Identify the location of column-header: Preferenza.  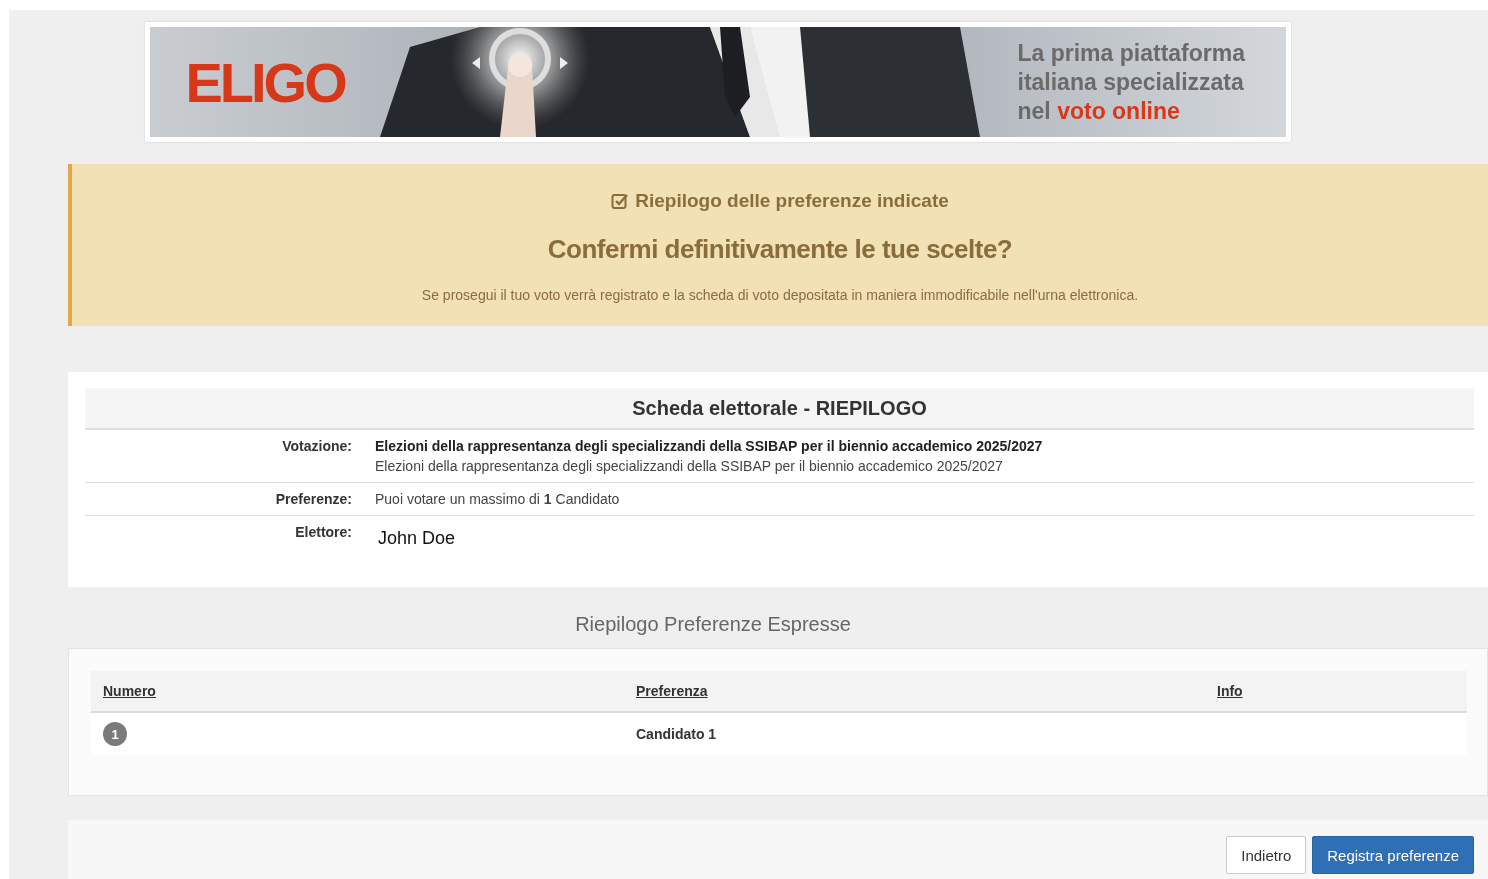
(672, 691).